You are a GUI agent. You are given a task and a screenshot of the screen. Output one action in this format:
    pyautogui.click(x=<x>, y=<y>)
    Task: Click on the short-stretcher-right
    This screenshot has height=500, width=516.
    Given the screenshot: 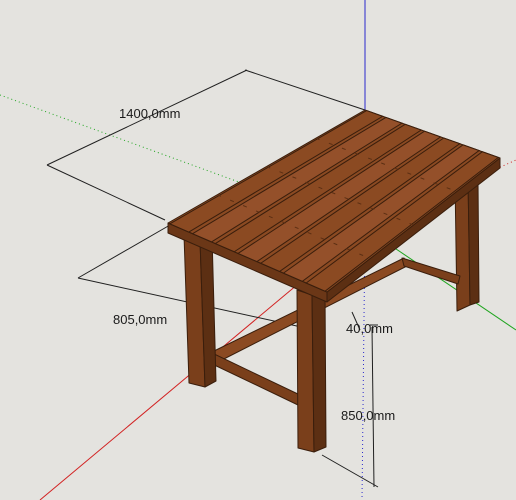 What is the action you would take?
    pyautogui.click(x=431, y=271)
    